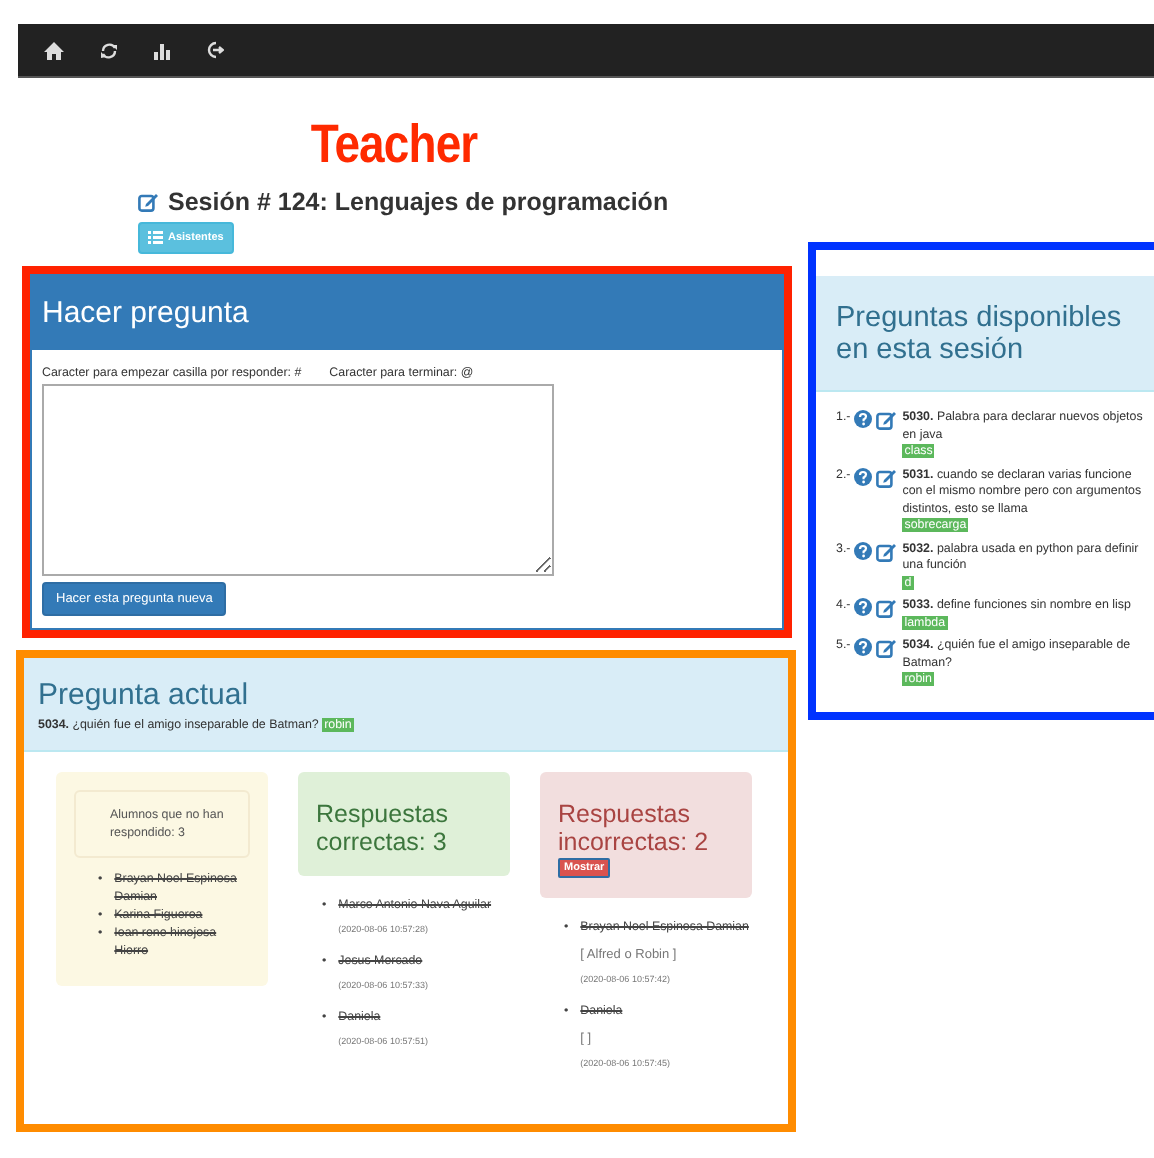 The image size is (1154, 1158). Describe the element at coordinates (418, 202) in the screenshot. I see `session-title: Sesión # 124: Lenguajes de programación` at that location.